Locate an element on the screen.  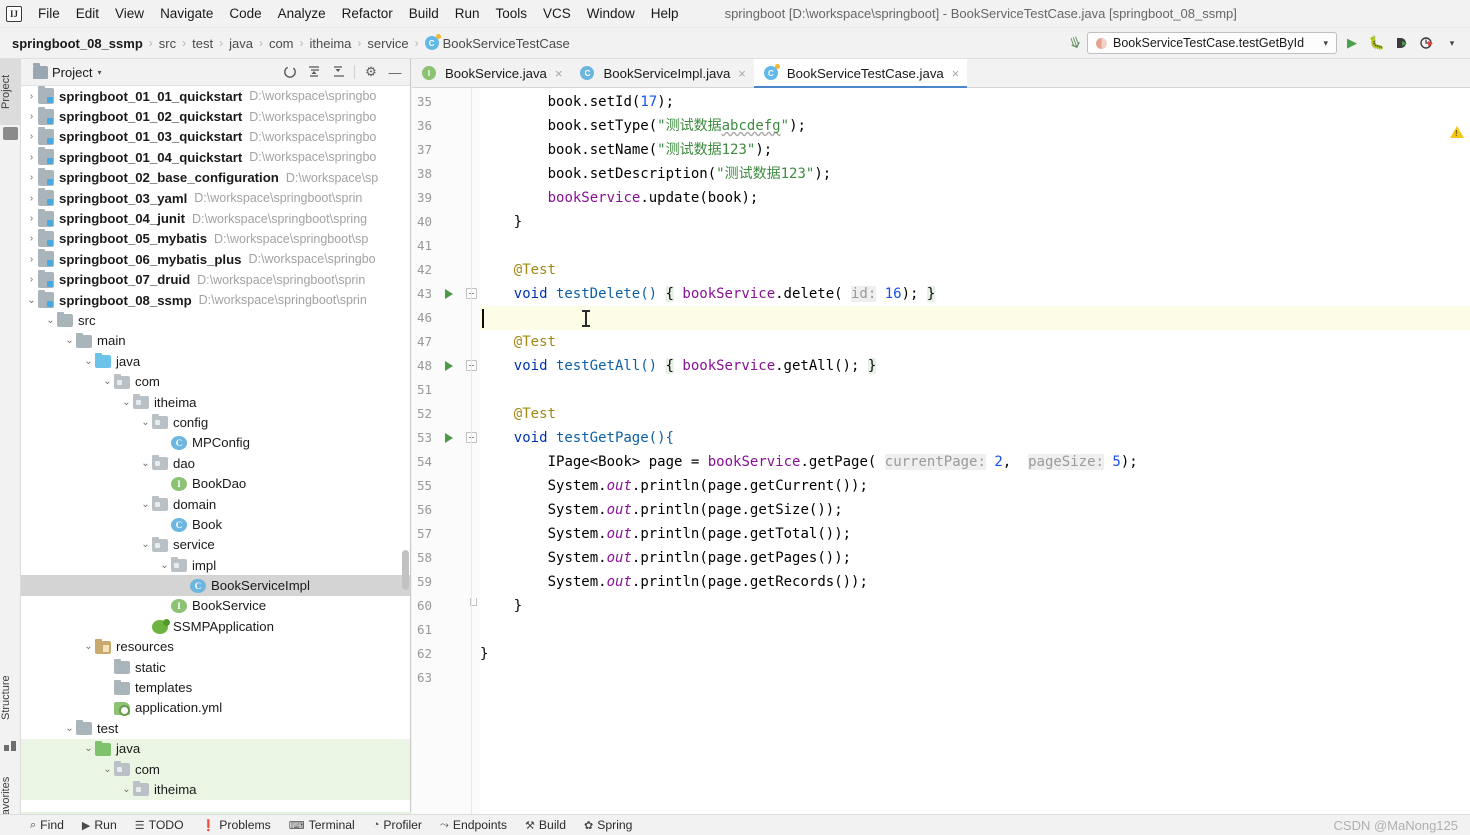
tree-node: ⌄ dao is located at coordinates (215, 463).